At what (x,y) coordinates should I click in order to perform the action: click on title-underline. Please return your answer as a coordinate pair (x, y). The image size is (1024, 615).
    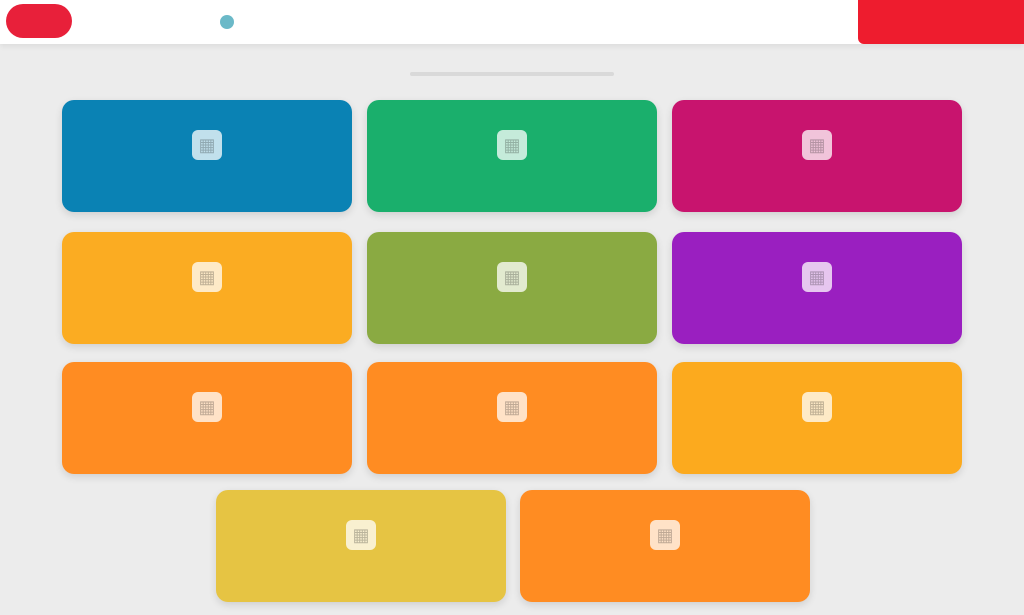
    Looking at the image, I should click on (512, 74).